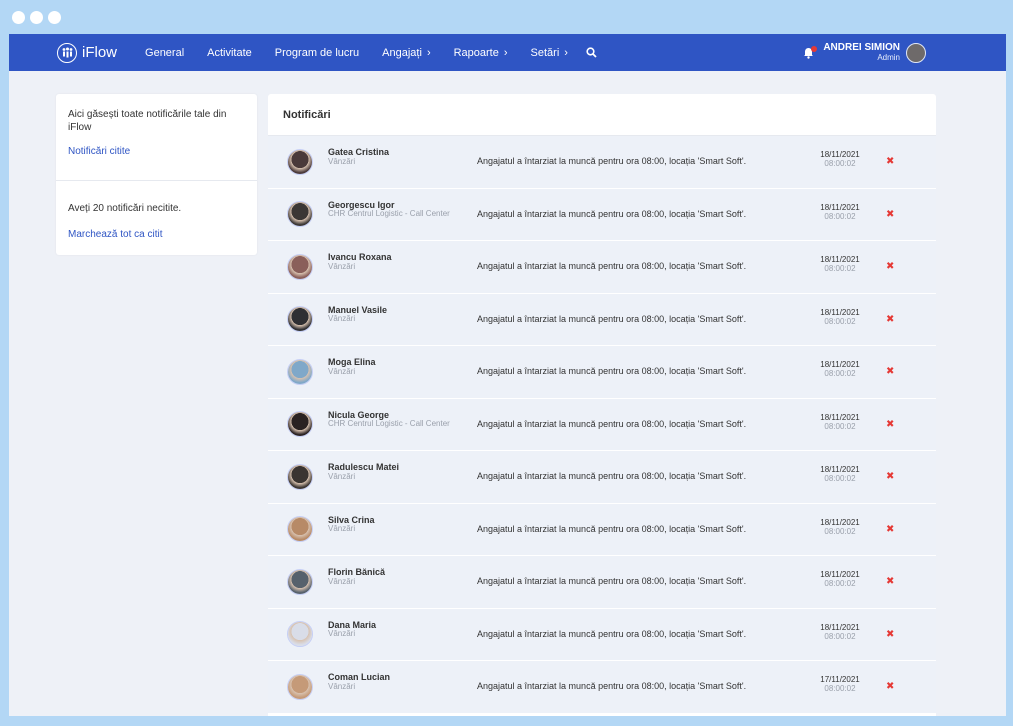 The width and height of the screenshot is (1013, 726). Describe the element at coordinates (164, 53) in the screenshot. I see `nav-item-general: General` at that location.